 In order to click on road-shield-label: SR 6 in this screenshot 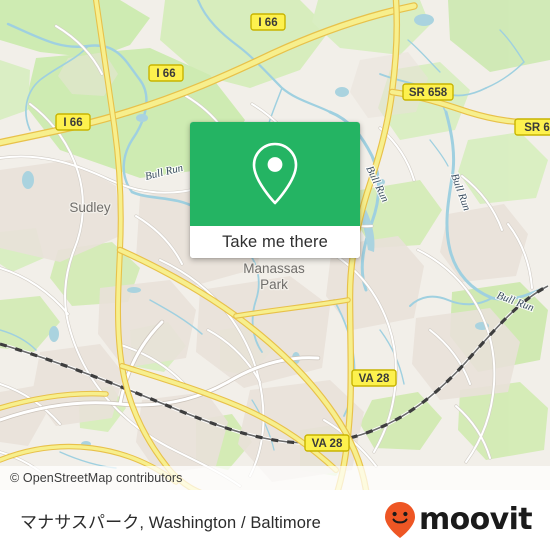, I will do `click(537, 128)`.